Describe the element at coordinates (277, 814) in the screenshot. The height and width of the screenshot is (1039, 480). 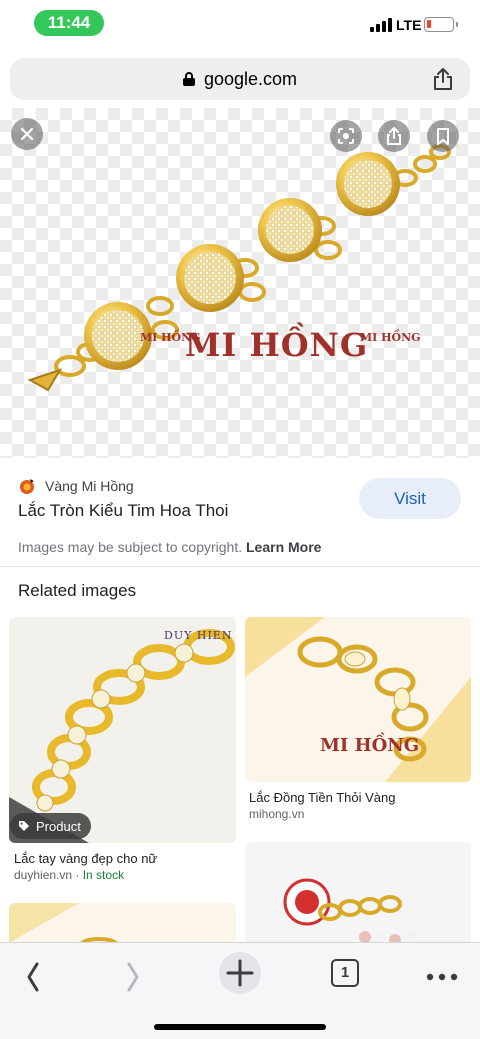
I see `related-card-domain: mihong.vn` at that location.